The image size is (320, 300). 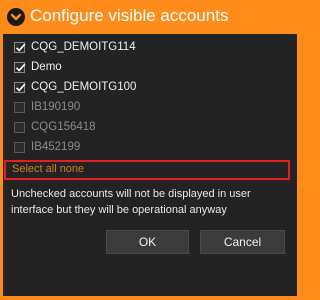 What do you see at coordinates (147, 242) in the screenshot?
I see `ok-button: OK` at bounding box center [147, 242].